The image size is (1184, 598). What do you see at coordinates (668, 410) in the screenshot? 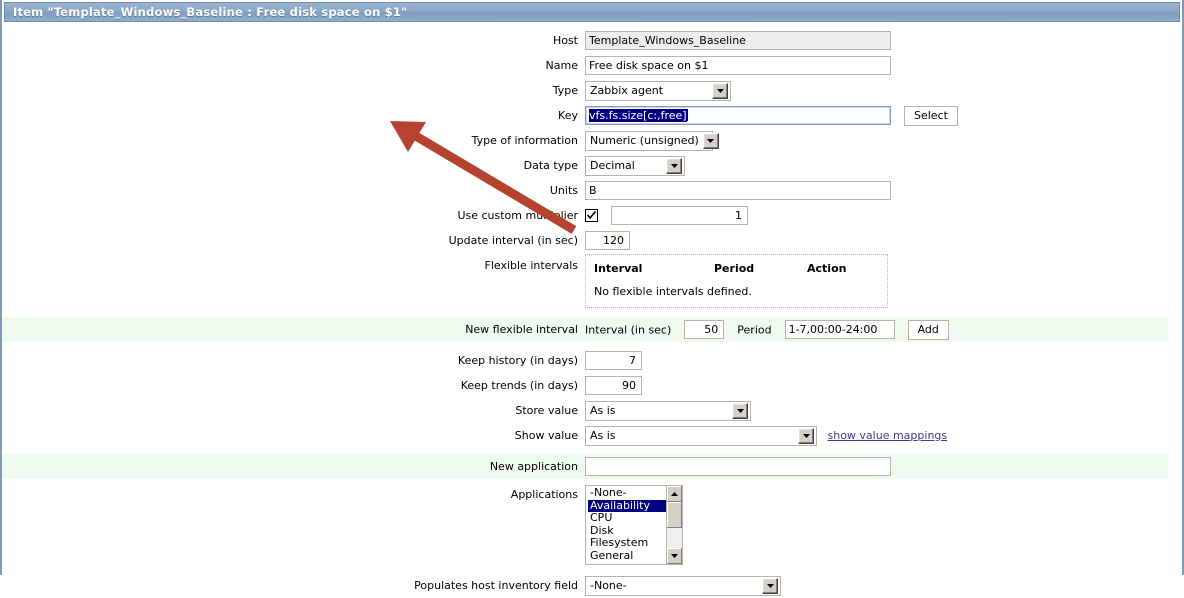
I see `store-value-select: As is` at bounding box center [668, 410].